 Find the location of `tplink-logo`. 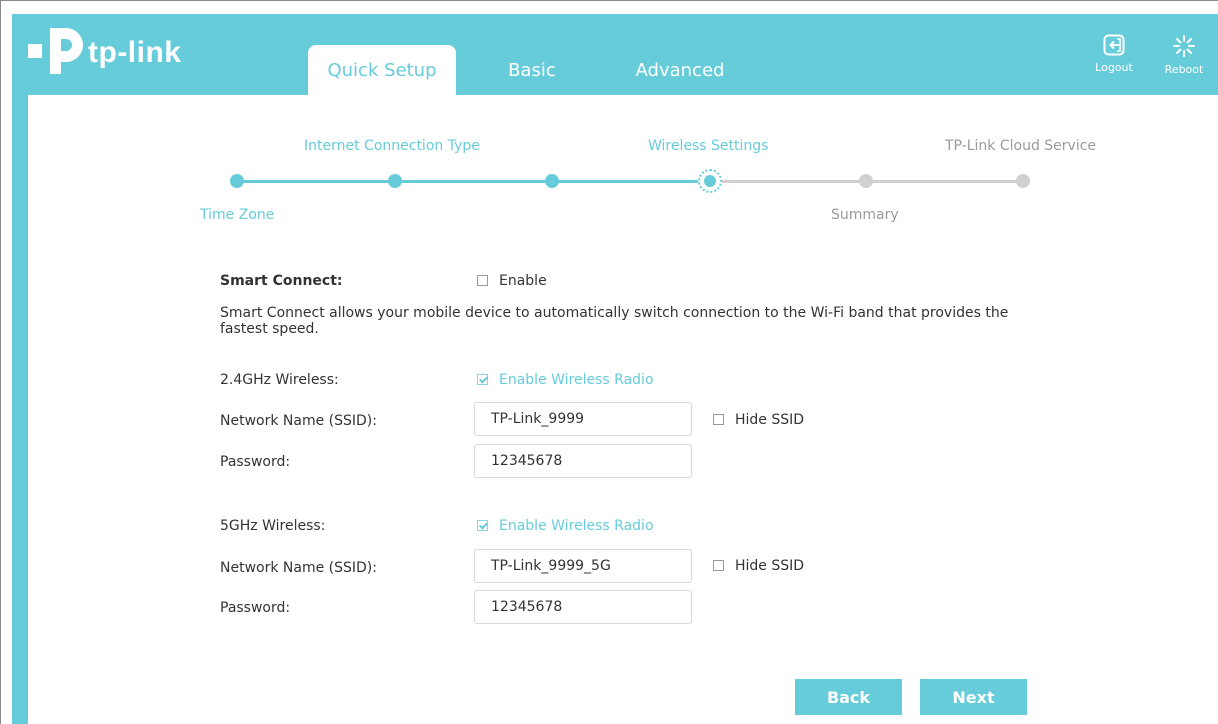

tplink-logo is located at coordinates (58, 52).